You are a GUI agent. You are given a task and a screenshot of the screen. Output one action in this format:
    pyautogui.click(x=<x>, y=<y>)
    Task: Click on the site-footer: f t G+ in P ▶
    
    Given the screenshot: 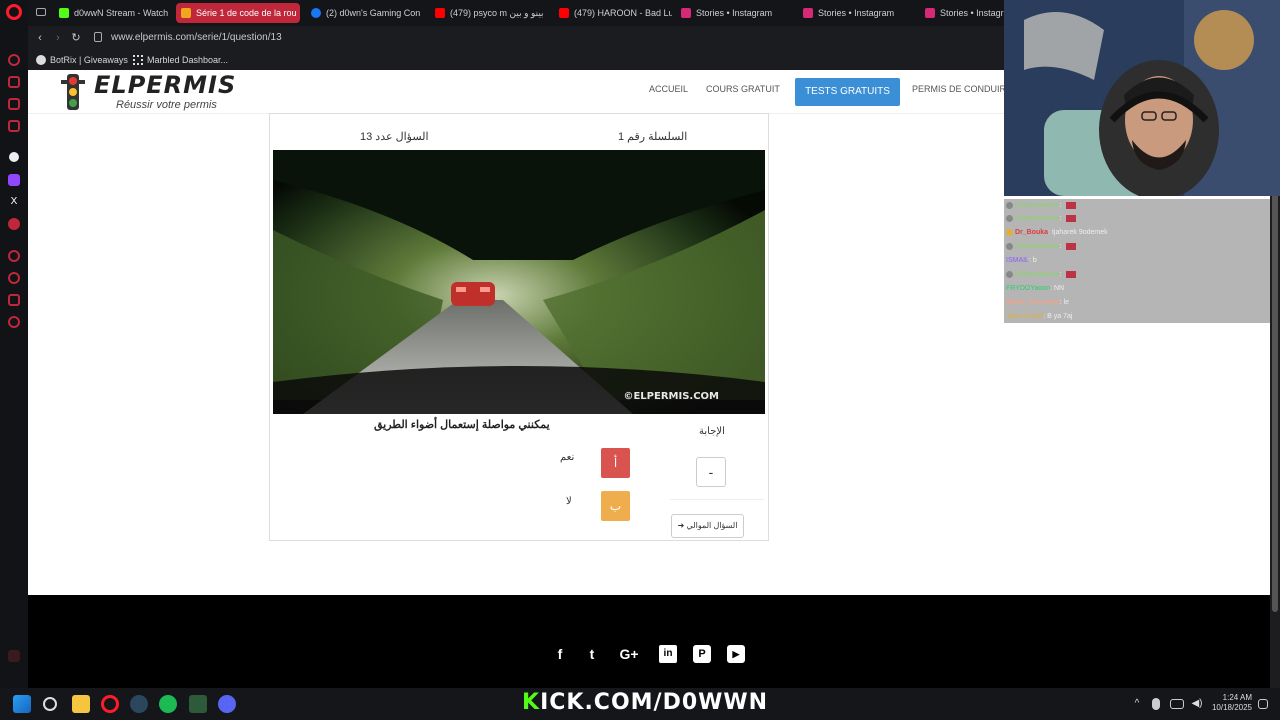 What is the action you would take?
    pyautogui.click(x=649, y=641)
    